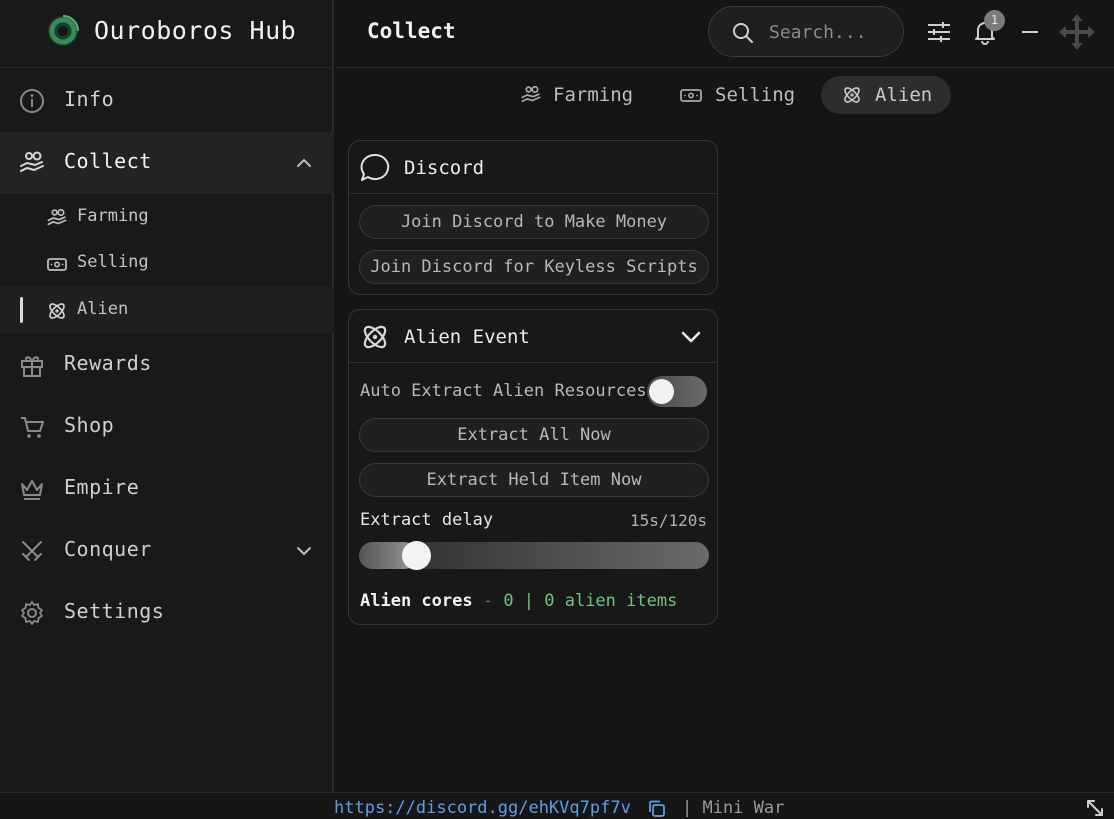 The image size is (1114, 819). I want to click on sidebar-item-rewards: Rewards, so click(167, 365).